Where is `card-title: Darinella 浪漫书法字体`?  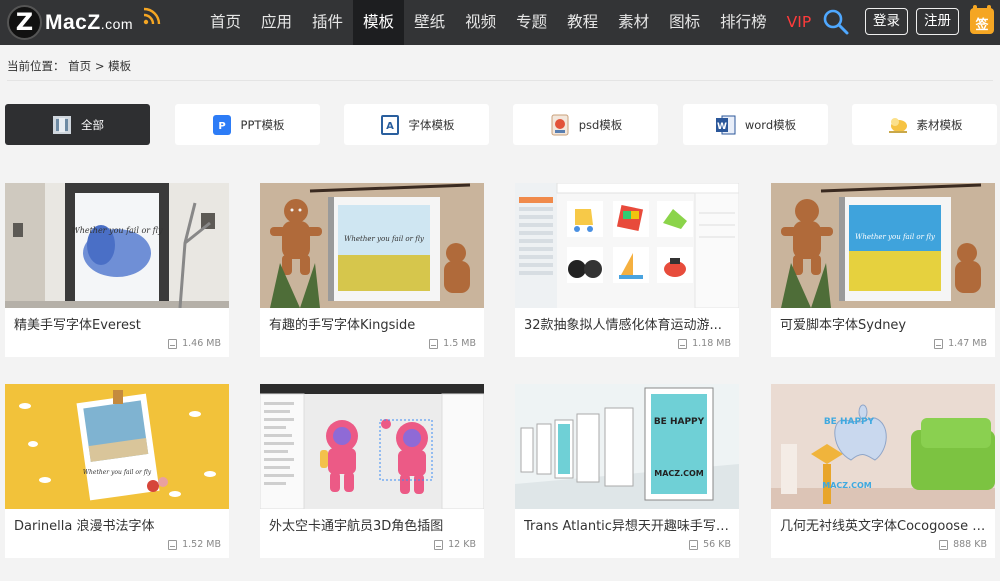 card-title: Darinella 浪漫书法字体 is located at coordinates (119, 524).